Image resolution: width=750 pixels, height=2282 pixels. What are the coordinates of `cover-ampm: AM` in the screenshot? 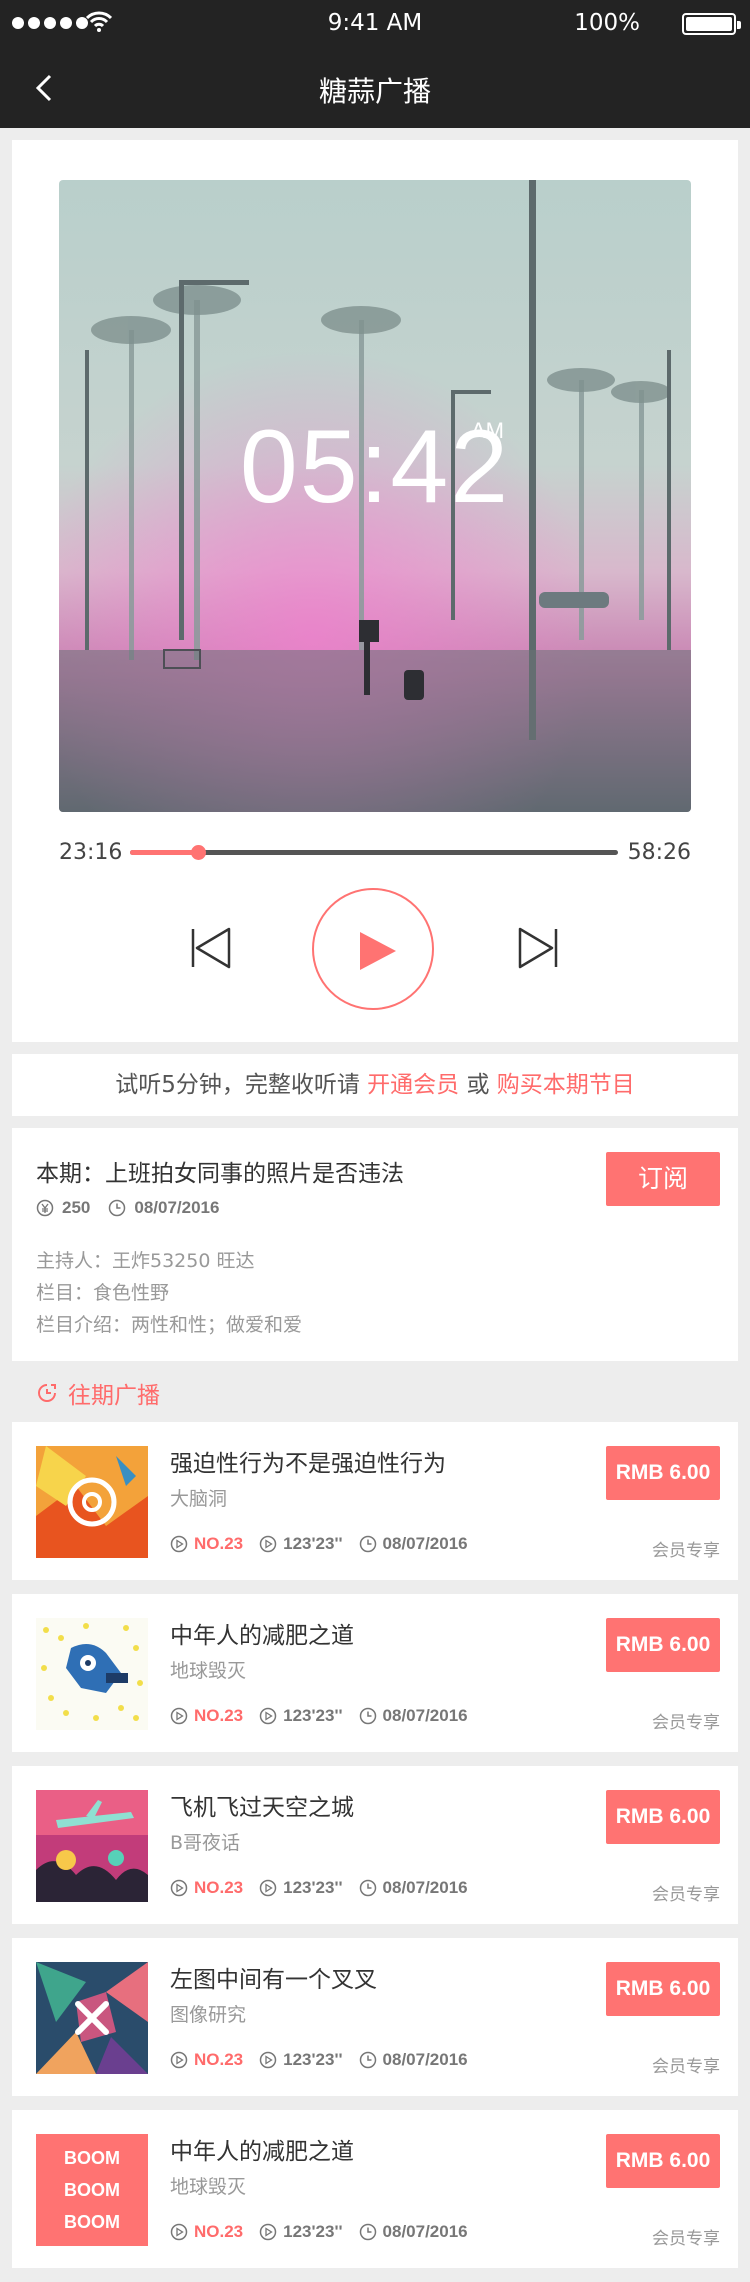 It's located at (487, 430).